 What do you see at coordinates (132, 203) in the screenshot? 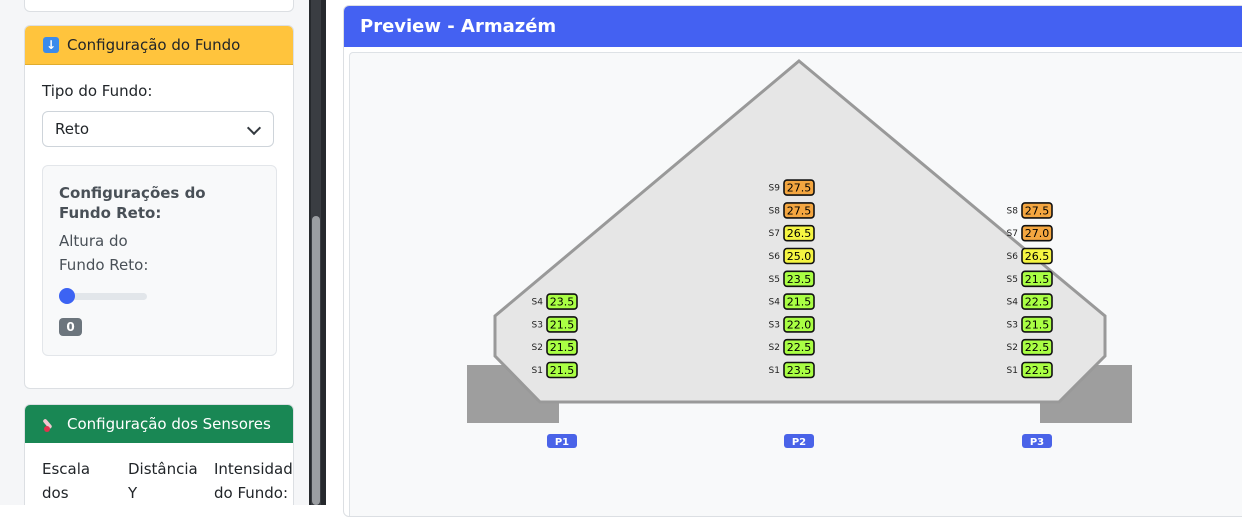
I see `fundo-reto-title: Configurações do Fundo Reto:` at bounding box center [132, 203].